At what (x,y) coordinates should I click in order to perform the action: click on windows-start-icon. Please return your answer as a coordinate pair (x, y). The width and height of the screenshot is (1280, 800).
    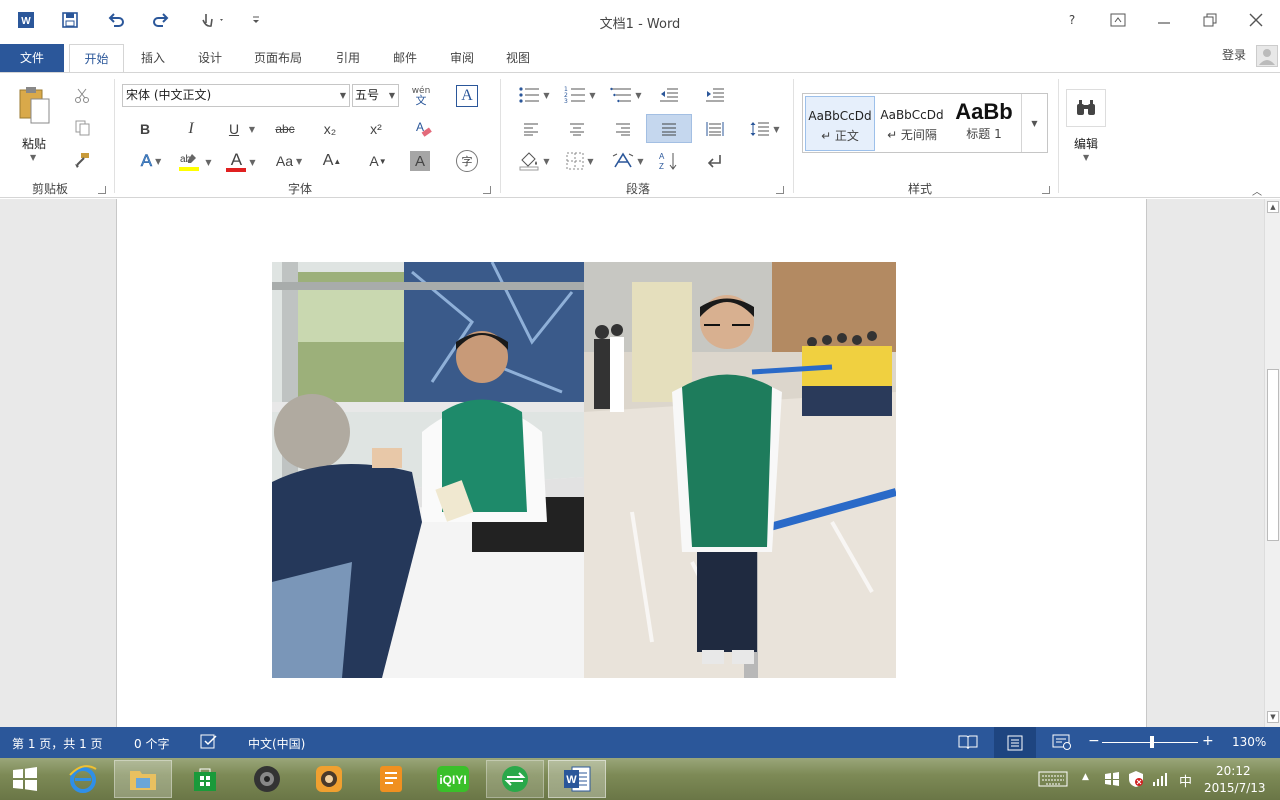
    Looking at the image, I should click on (25, 779).